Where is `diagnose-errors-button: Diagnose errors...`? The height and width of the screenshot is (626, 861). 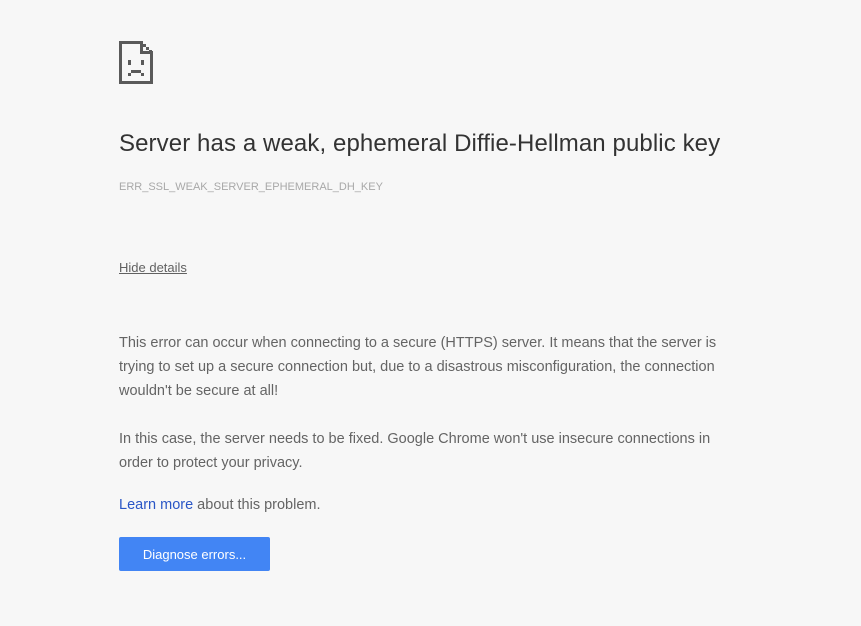 diagnose-errors-button: Diagnose errors... is located at coordinates (194, 554).